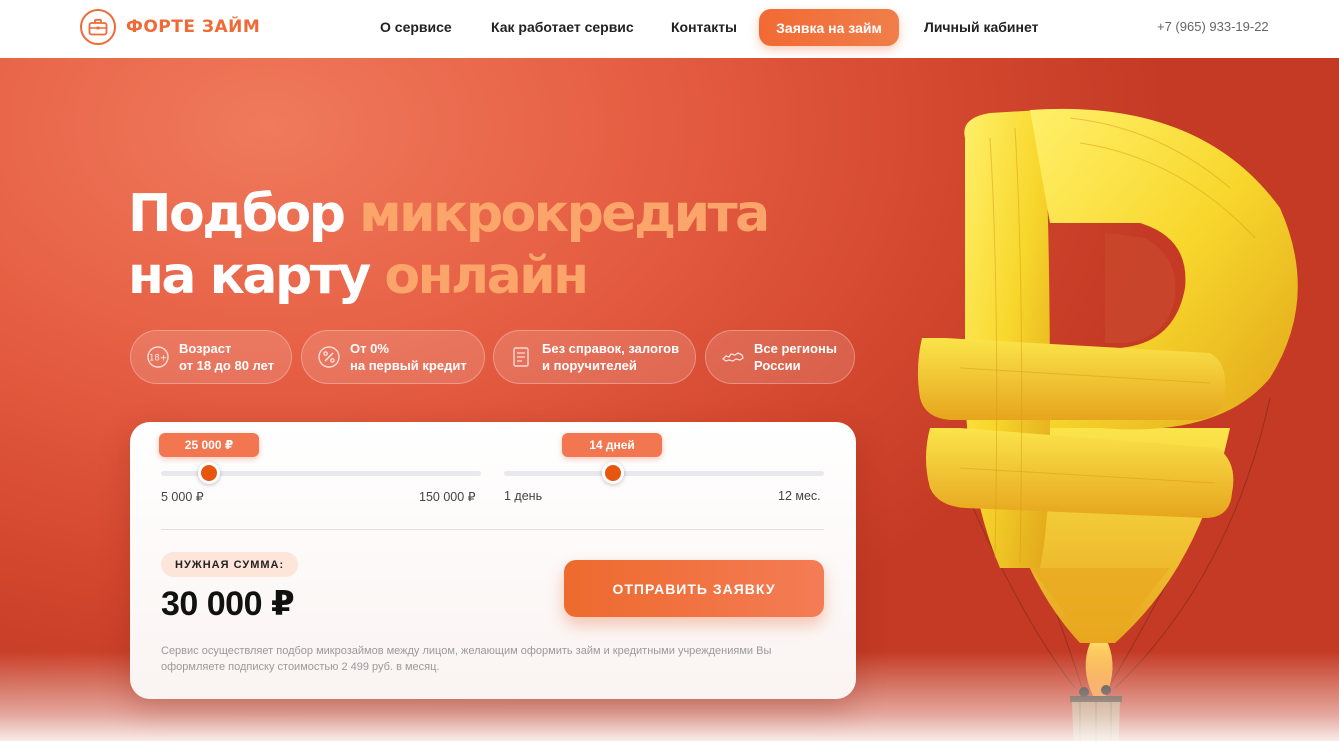 Image resolution: width=1339 pixels, height=741 pixels. I want to click on nav-personal-account: Личный кабинет, so click(981, 27).